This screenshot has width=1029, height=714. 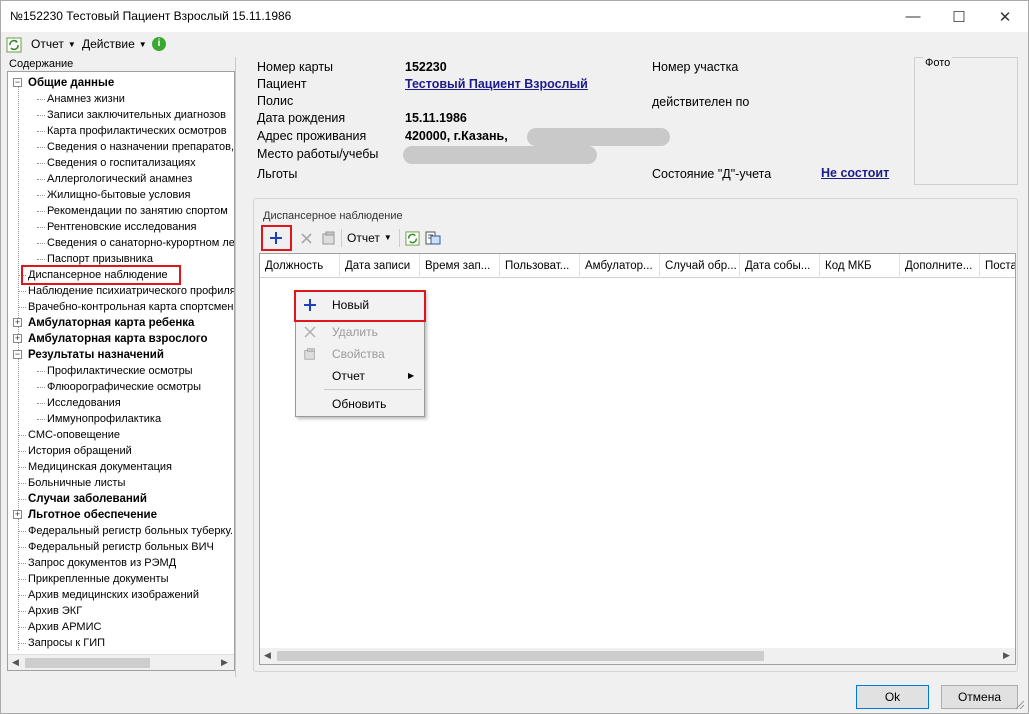 What do you see at coordinates (137, 211) in the screenshot?
I see `tree-item: Рекомендации по занятию спортом` at bounding box center [137, 211].